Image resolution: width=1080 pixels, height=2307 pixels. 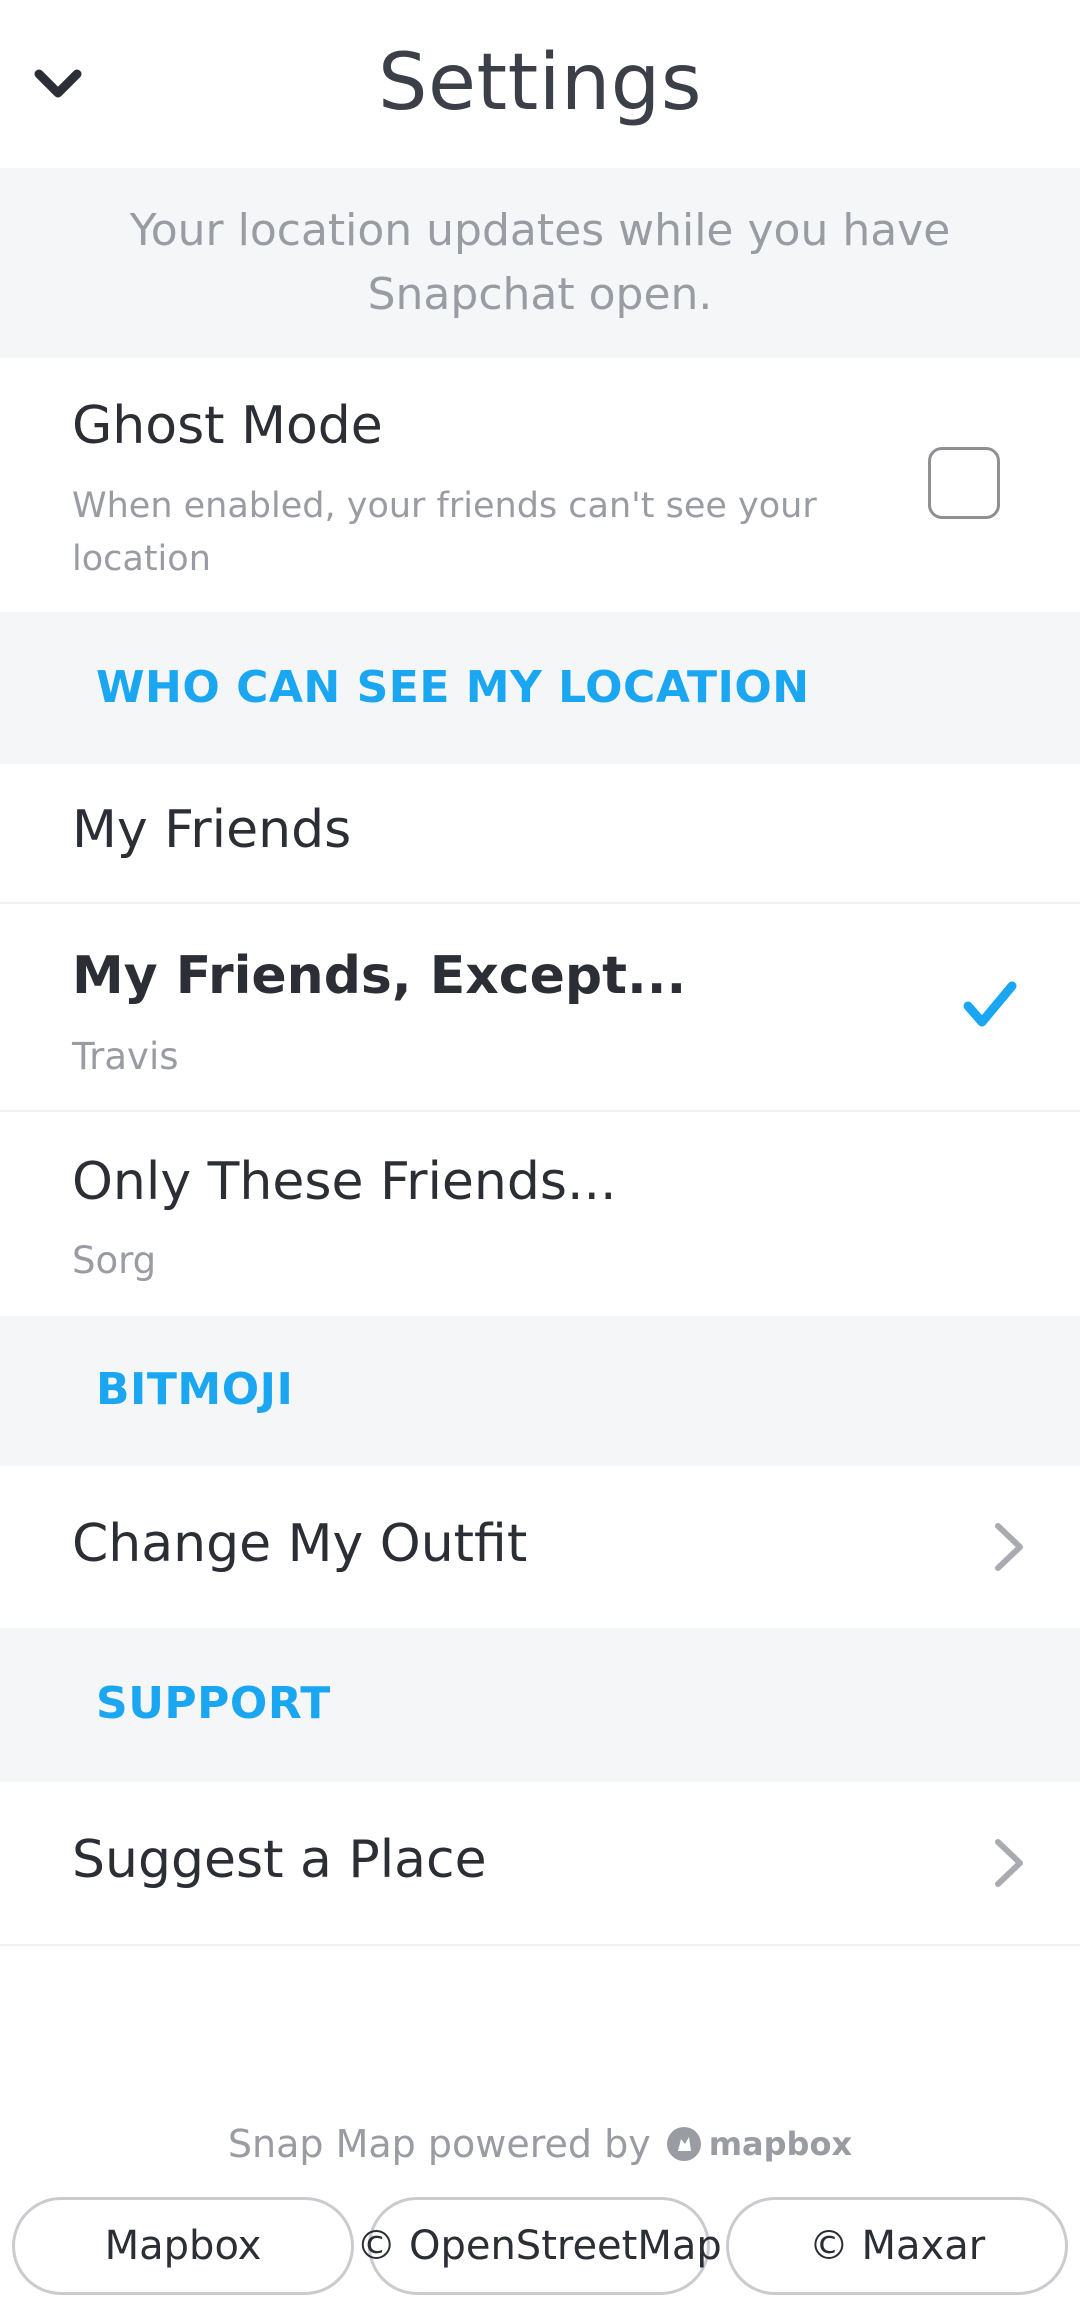 I want to click on header-bar: Settings, so click(x=540, y=84).